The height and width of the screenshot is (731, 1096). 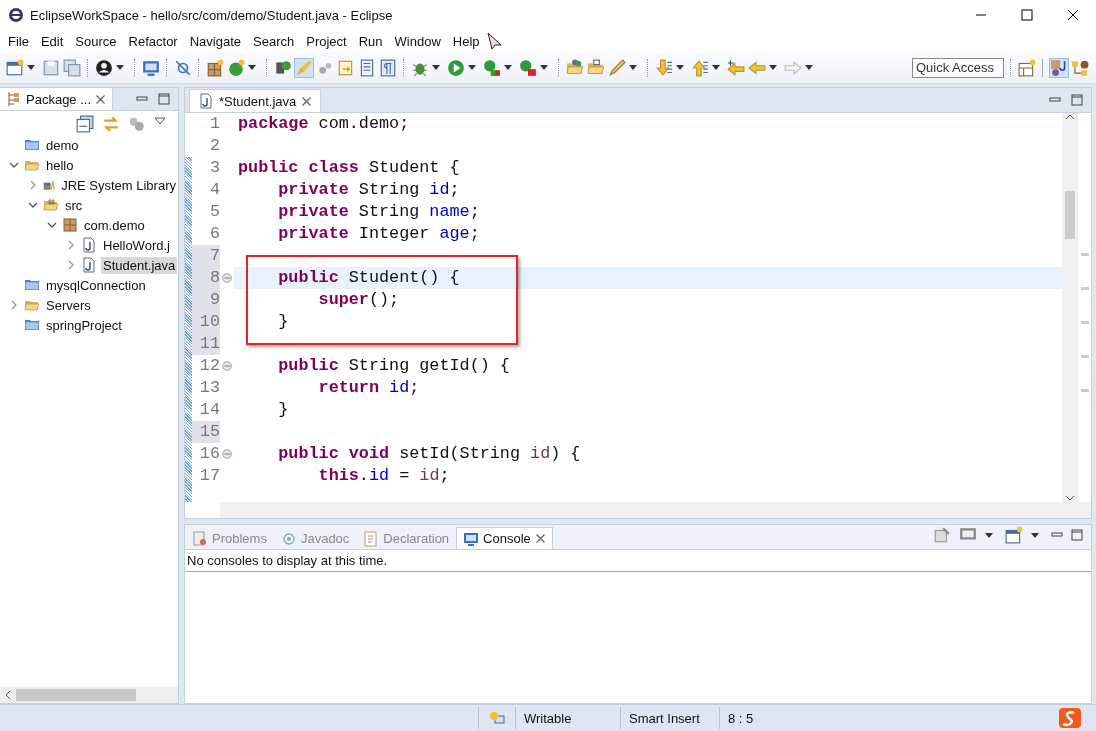 I want to click on person-icon, so click(x=104, y=67).